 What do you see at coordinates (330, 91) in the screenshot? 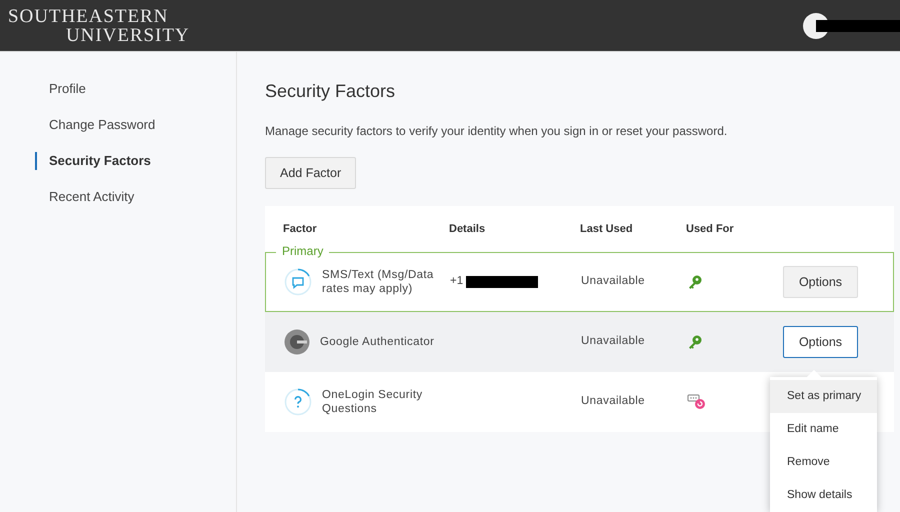
I see `page-title: Security Factors` at bounding box center [330, 91].